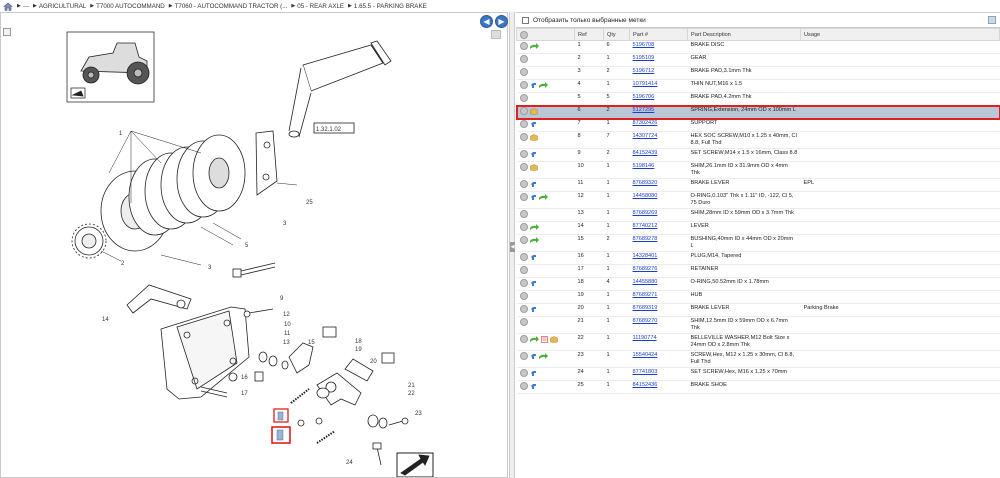 The height and width of the screenshot is (478, 1000). Describe the element at coordinates (525, 20) in the screenshot. I see `show-selected-checkbox` at that location.